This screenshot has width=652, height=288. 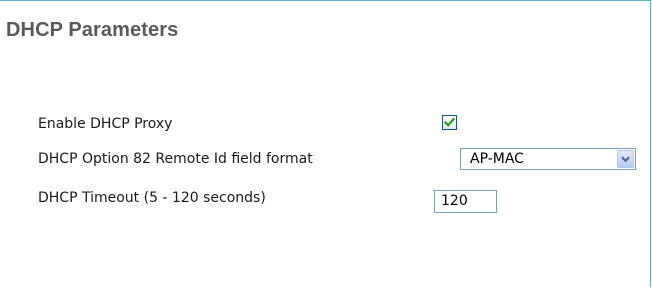 What do you see at coordinates (92, 30) in the screenshot?
I see `panel-title: DHCP Parameters` at bounding box center [92, 30].